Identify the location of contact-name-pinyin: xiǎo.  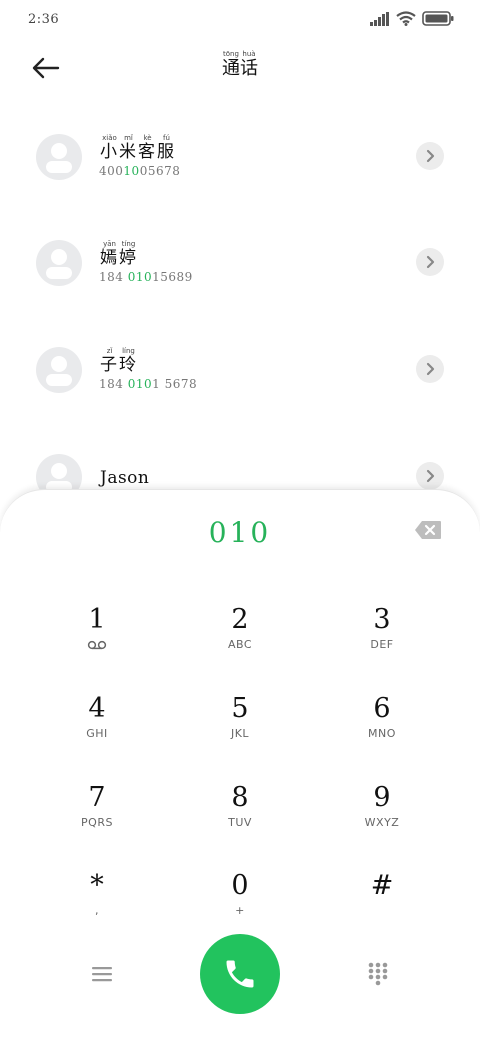
(109, 138).